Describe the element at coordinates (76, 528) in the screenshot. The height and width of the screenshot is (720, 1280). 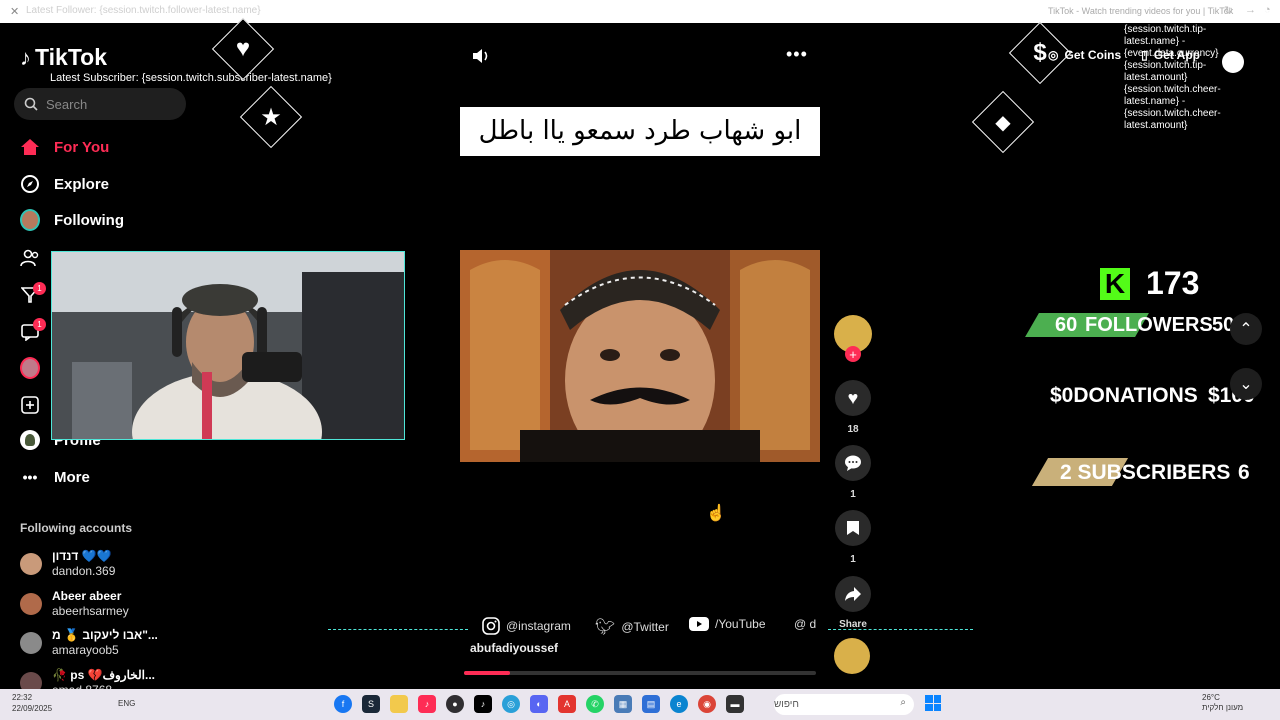
I see `following-accounts-title: Following accounts` at that location.